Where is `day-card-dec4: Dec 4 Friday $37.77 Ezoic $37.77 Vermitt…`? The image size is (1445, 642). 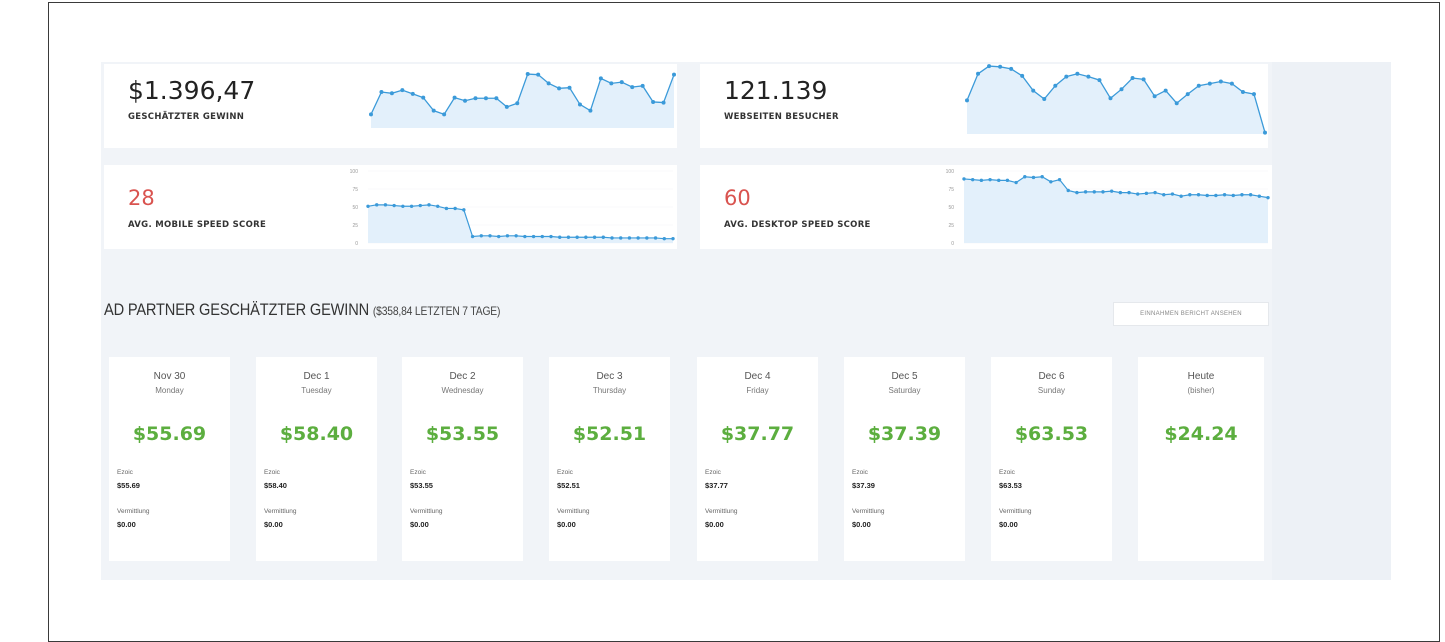 day-card-dec4: Dec 4 Friday $37.77 Ezoic $37.77 Vermitt… is located at coordinates (757, 459).